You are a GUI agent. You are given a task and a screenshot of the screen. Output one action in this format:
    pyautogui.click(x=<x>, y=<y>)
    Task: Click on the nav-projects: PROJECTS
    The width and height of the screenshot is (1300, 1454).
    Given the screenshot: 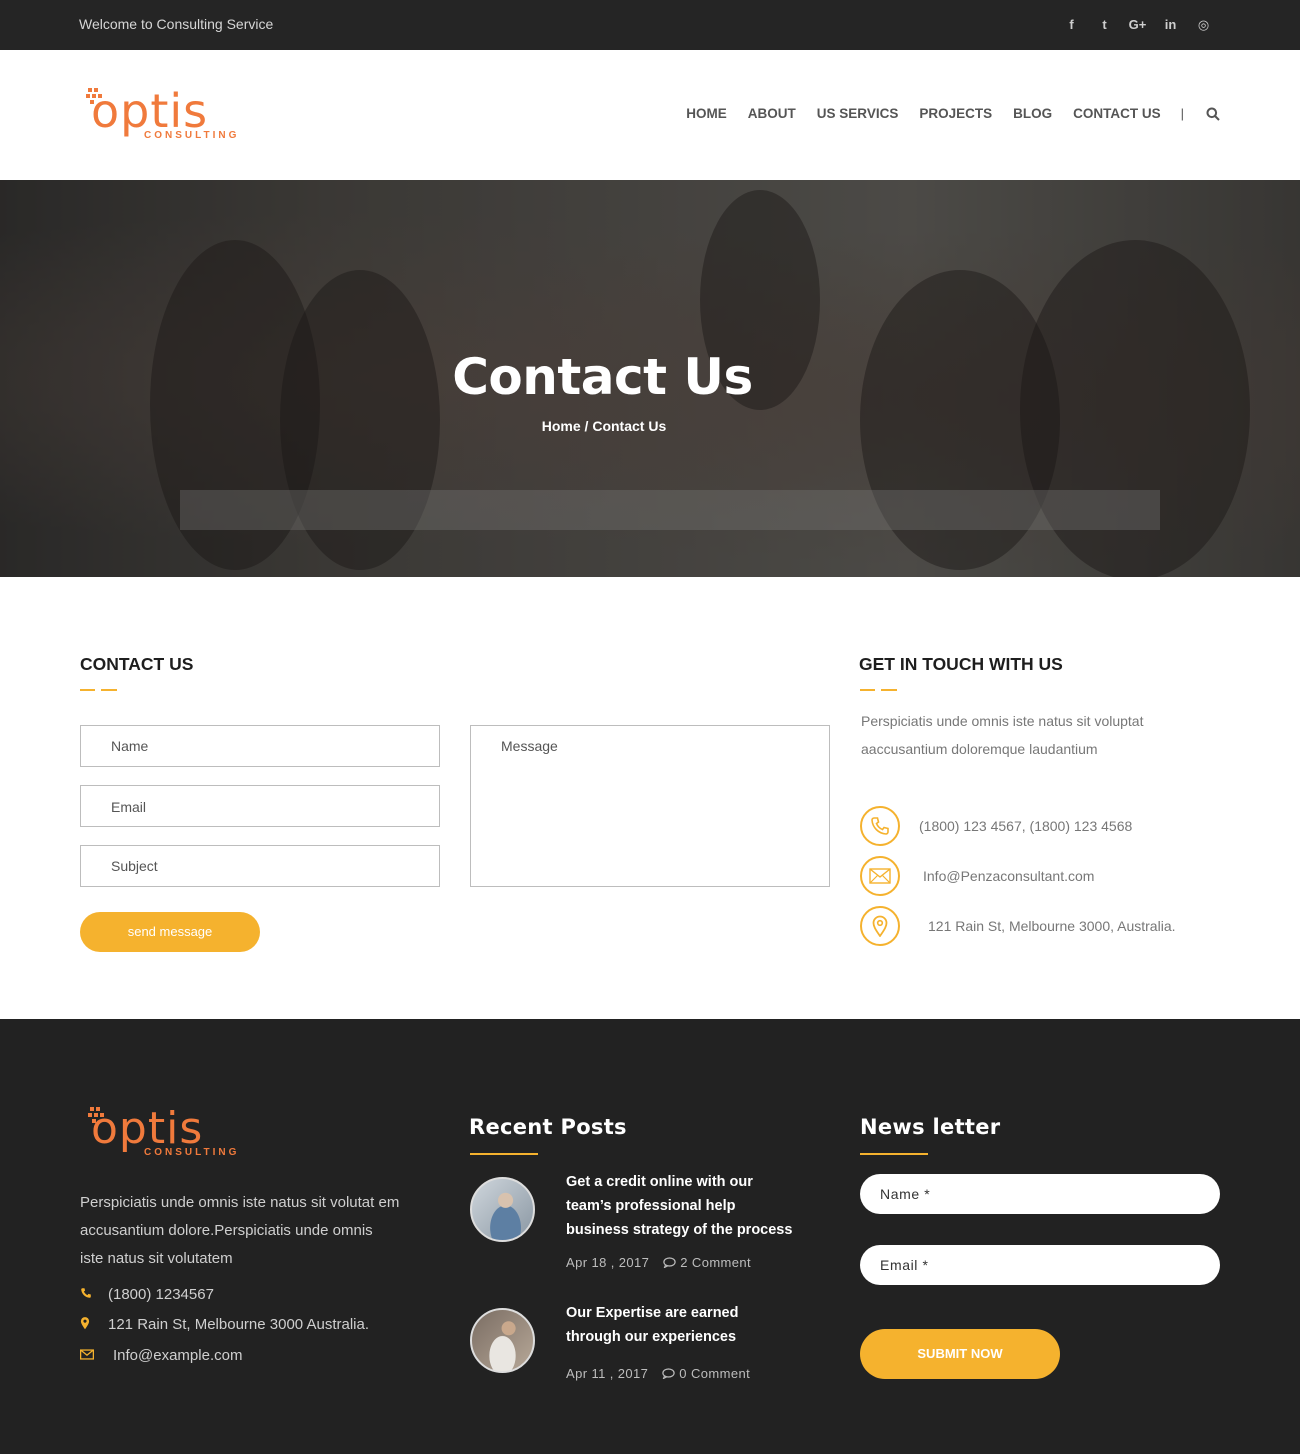 What is the action you would take?
    pyautogui.click(x=955, y=113)
    